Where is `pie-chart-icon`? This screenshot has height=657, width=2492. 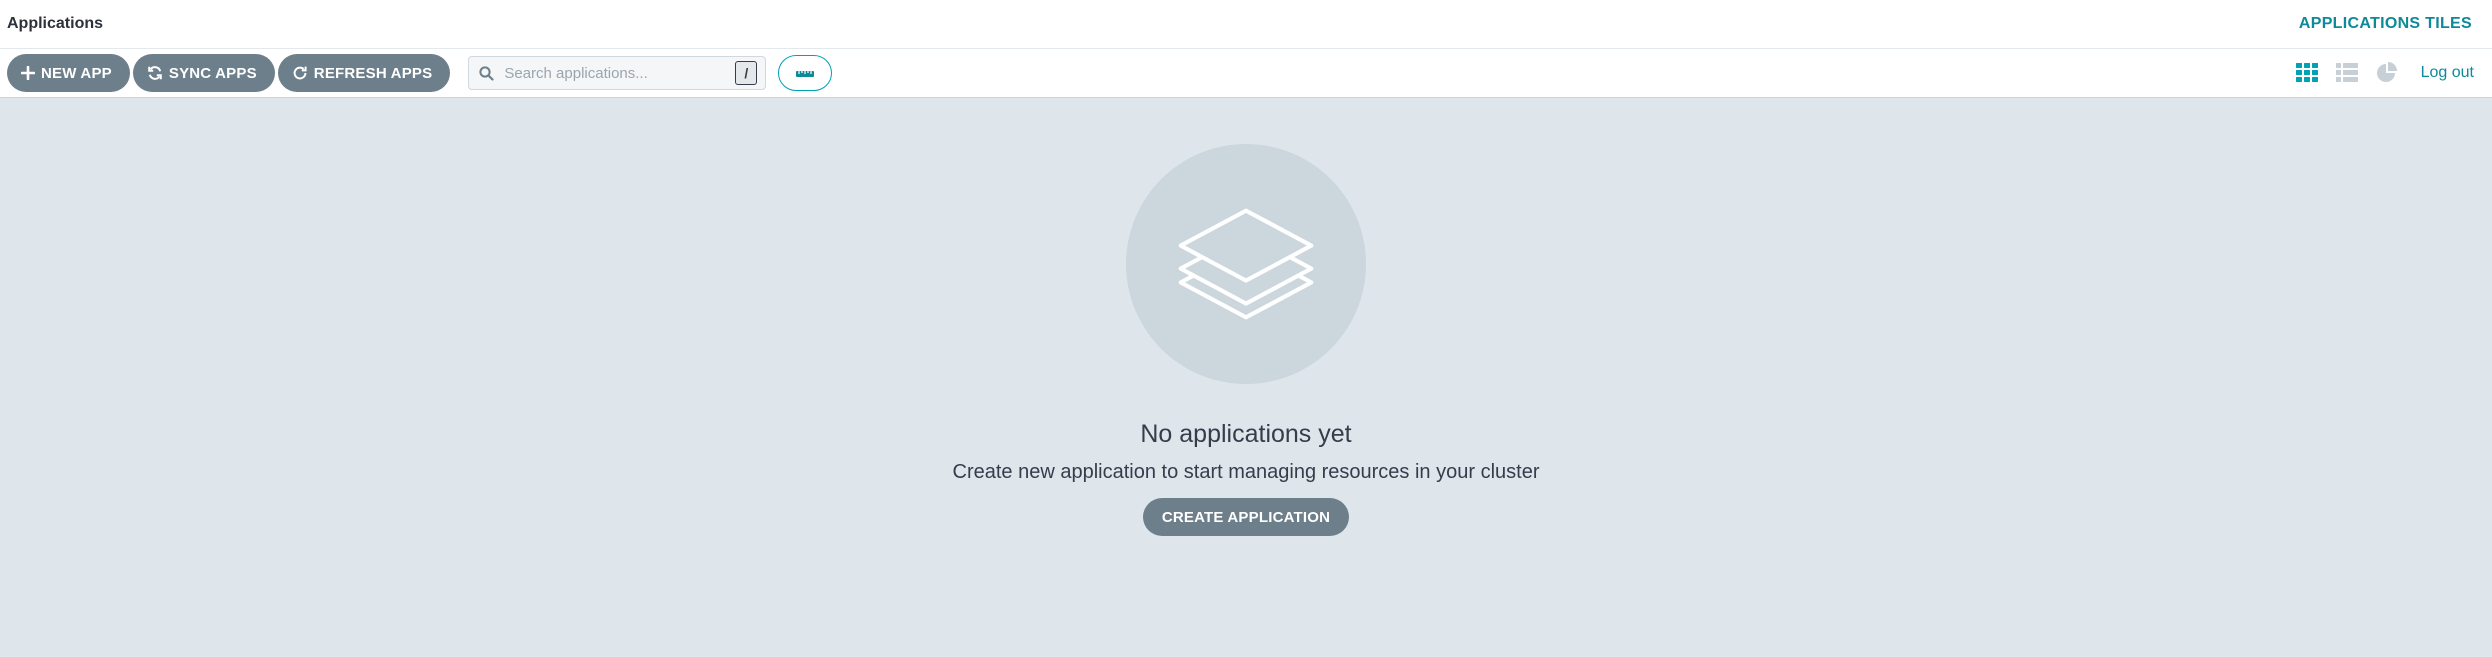
pie-chart-icon is located at coordinates (2386, 72).